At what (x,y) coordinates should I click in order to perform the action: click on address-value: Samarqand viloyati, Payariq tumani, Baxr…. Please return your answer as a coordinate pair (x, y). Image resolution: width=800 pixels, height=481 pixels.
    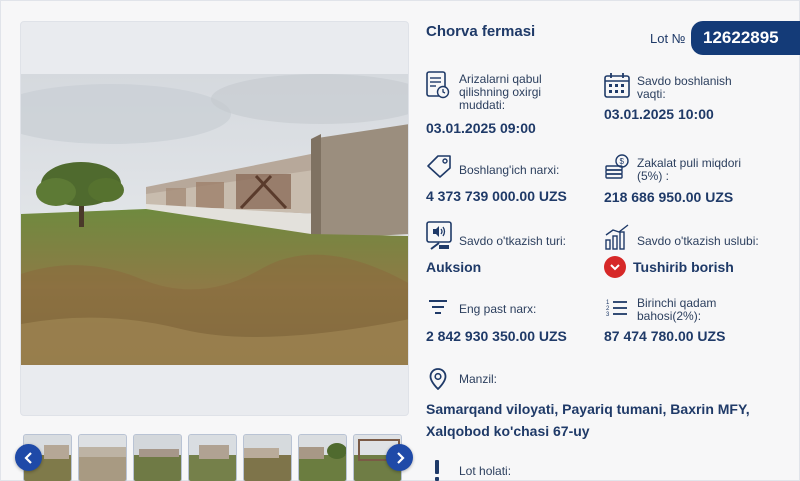
    Looking at the image, I should click on (588, 420).